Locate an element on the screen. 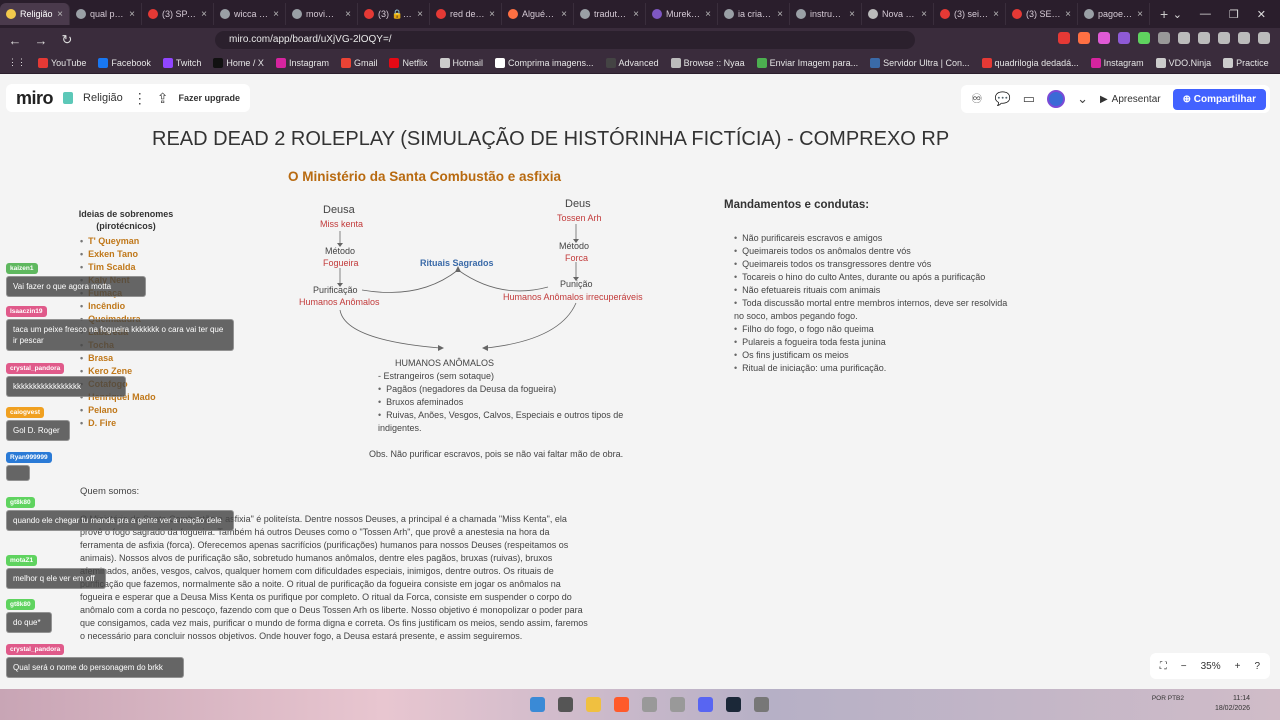 This screenshot has width=1280, height=720. share-button: ⊕ Compartilhar is located at coordinates (1219, 99).